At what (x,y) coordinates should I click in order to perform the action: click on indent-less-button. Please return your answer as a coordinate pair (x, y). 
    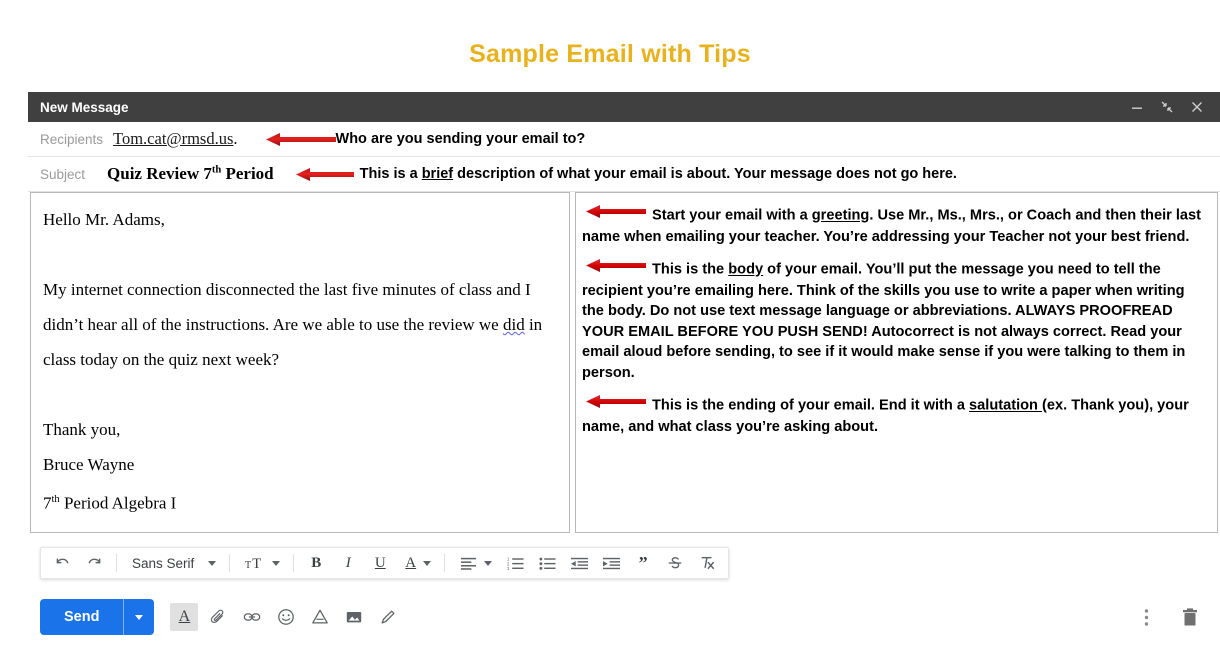
    Looking at the image, I should click on (579, 563).